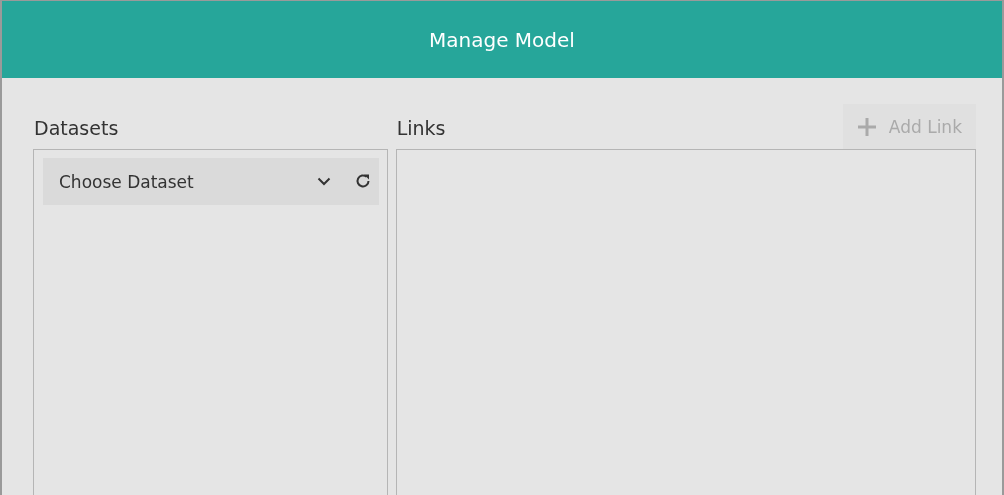 This screenshot has height=495, width=1004. What do you see at coordinates (866, 126) in the screenshot?
I see `plus-icon` at bounding box center [866, 126].